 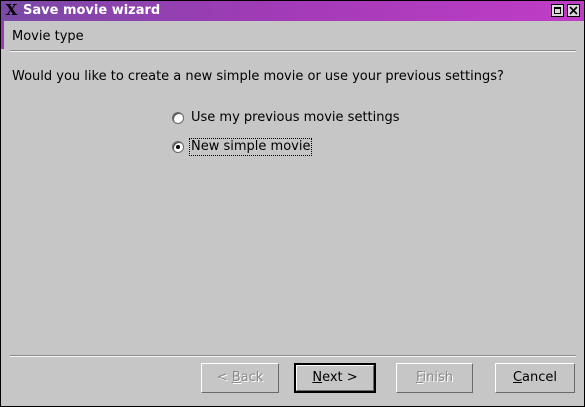 I want to click on next-button: Next >, so click(x=335, y=378).